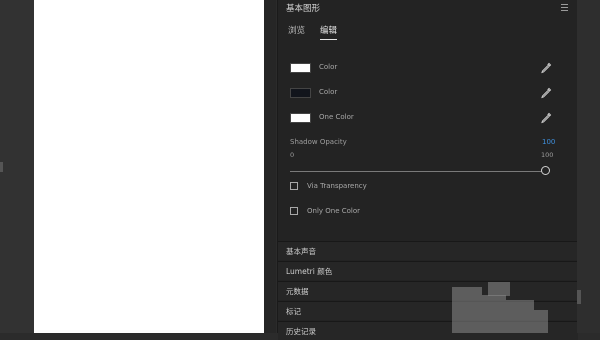  I want to click on panel-header: 基本图形, so click(428, 8).